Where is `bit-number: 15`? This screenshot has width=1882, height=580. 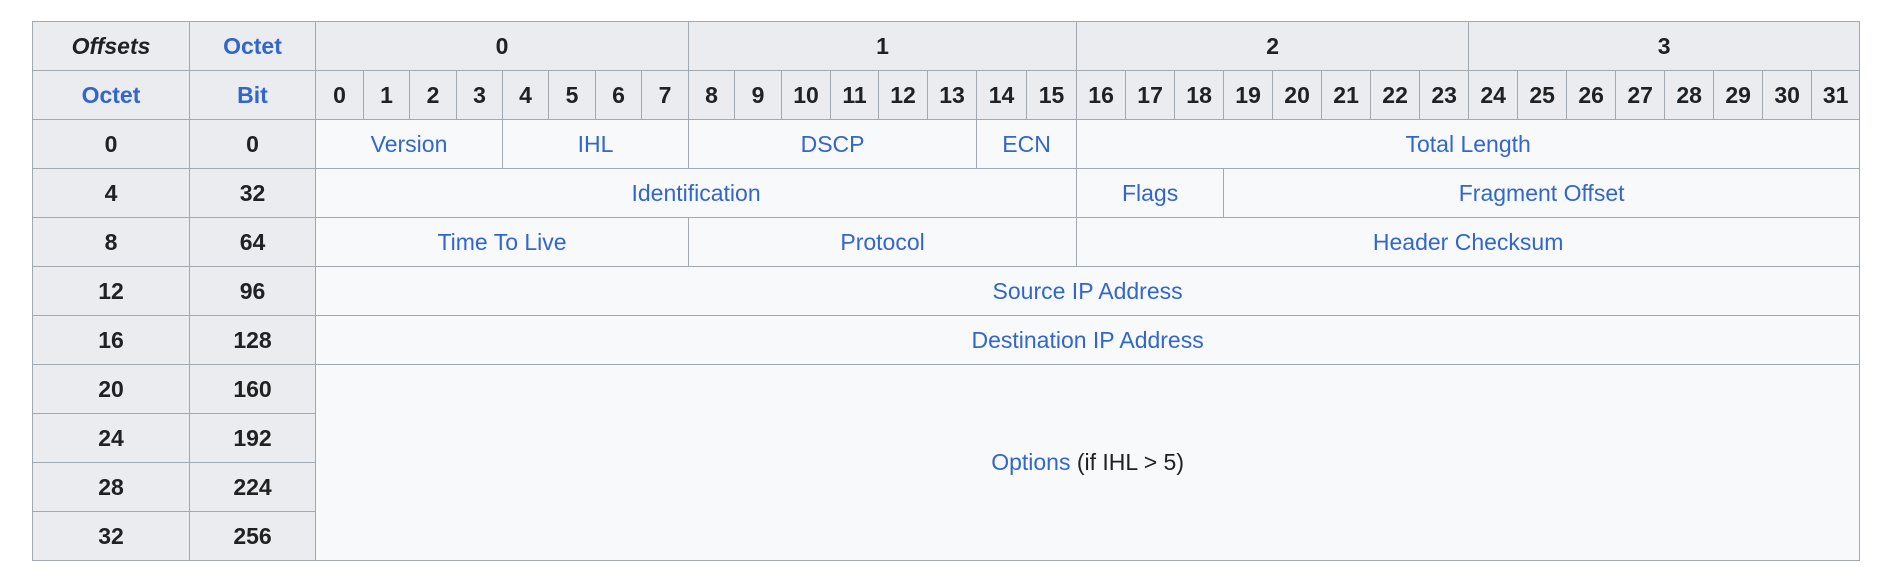 bit-number: 15 is located at coordinates (1052, 95).